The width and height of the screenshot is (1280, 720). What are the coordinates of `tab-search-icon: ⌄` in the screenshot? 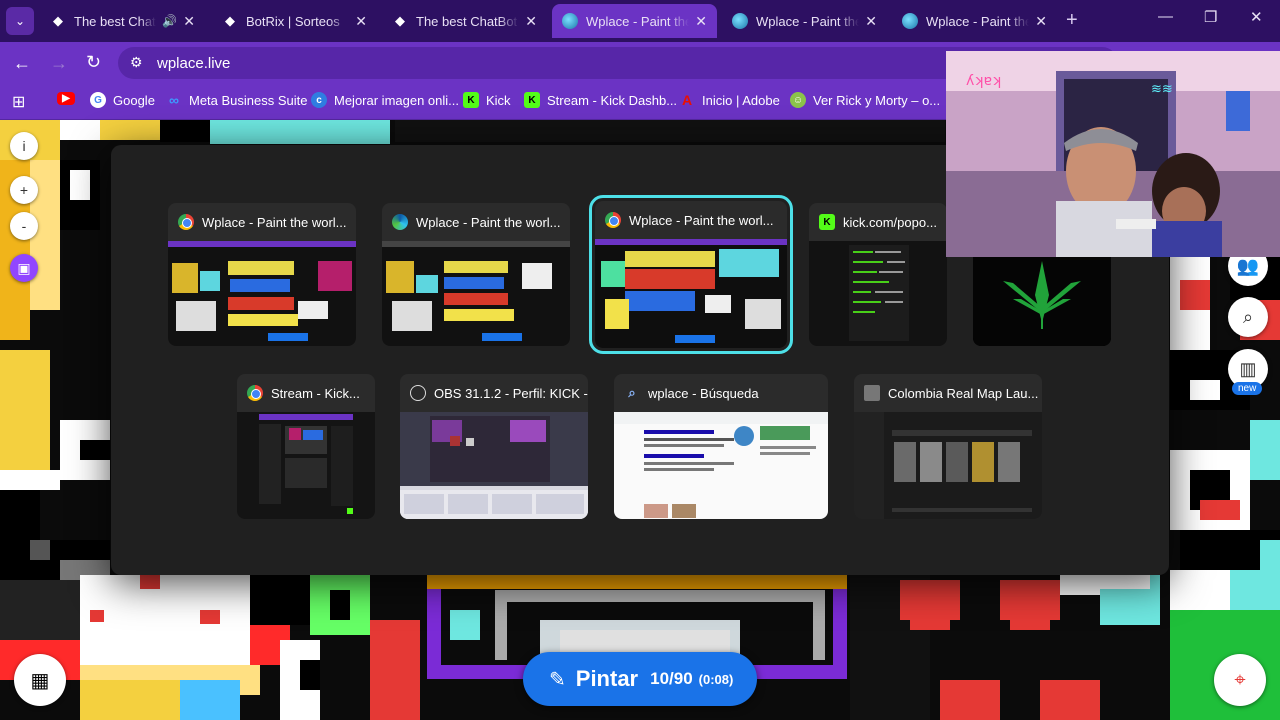 It's located at (20, 21).